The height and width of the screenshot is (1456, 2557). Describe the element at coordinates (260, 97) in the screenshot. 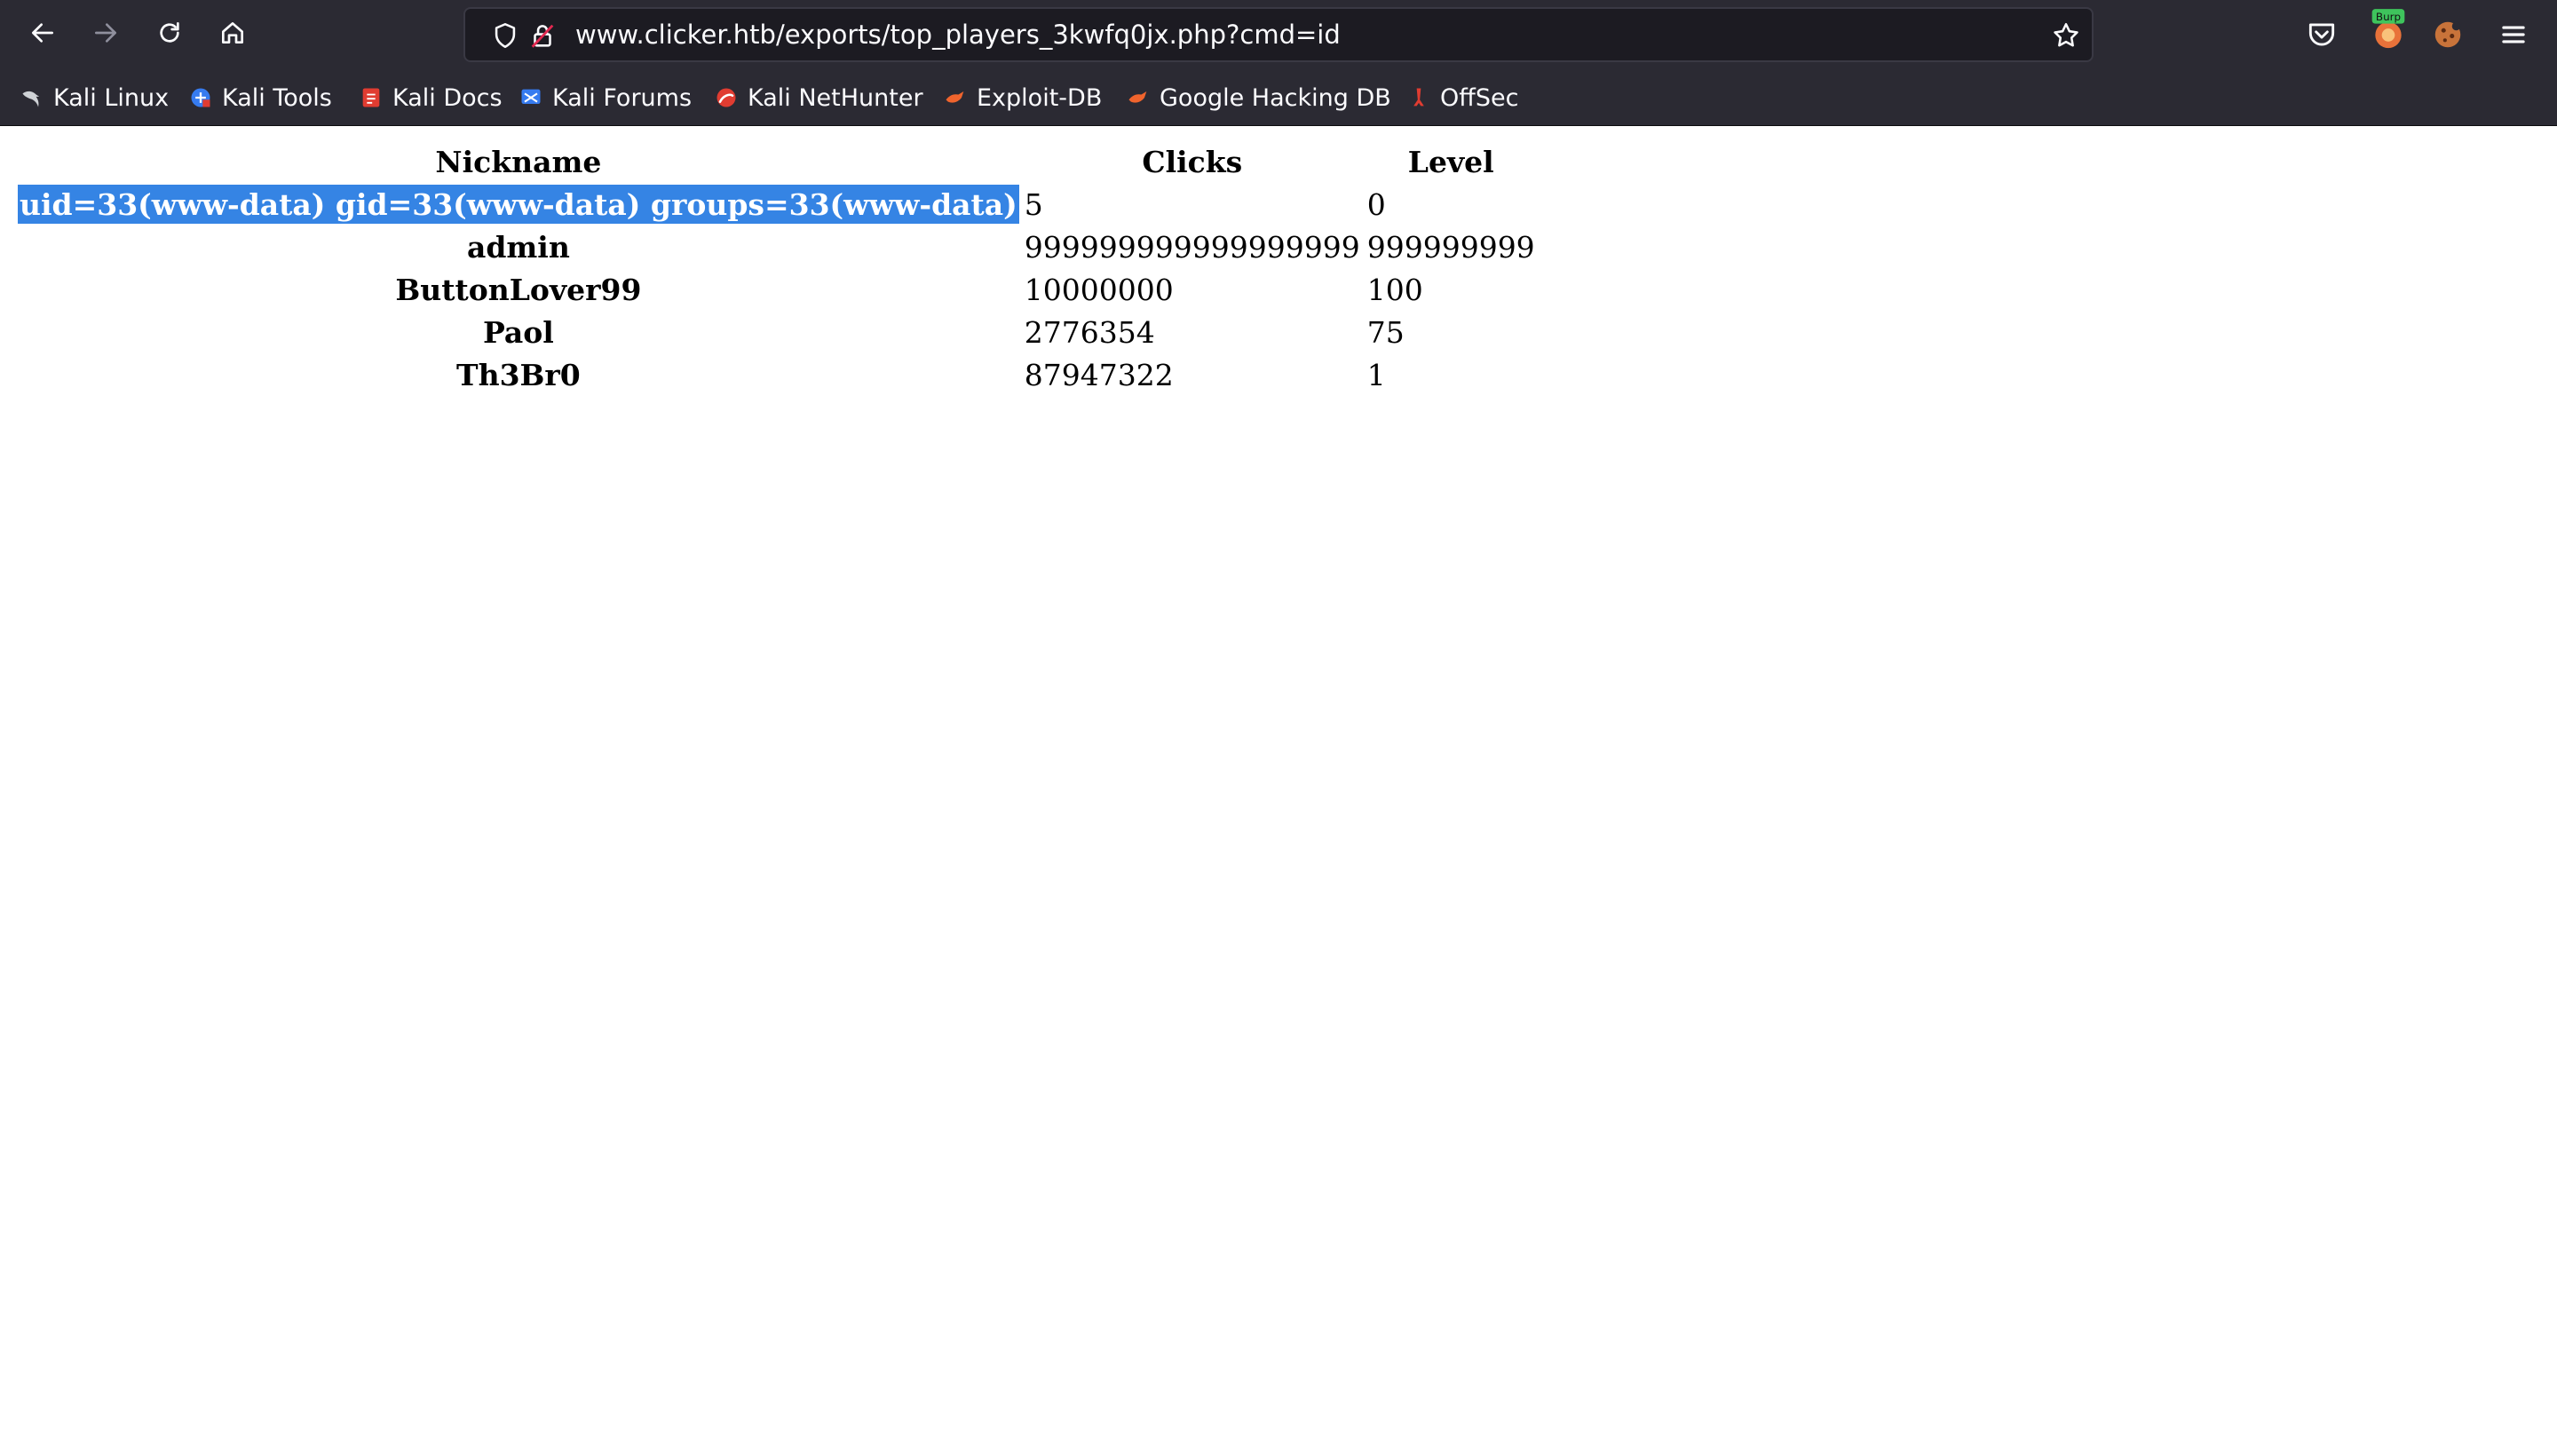

I see `bookmark-kali-tools: Kali Tools` at that location.